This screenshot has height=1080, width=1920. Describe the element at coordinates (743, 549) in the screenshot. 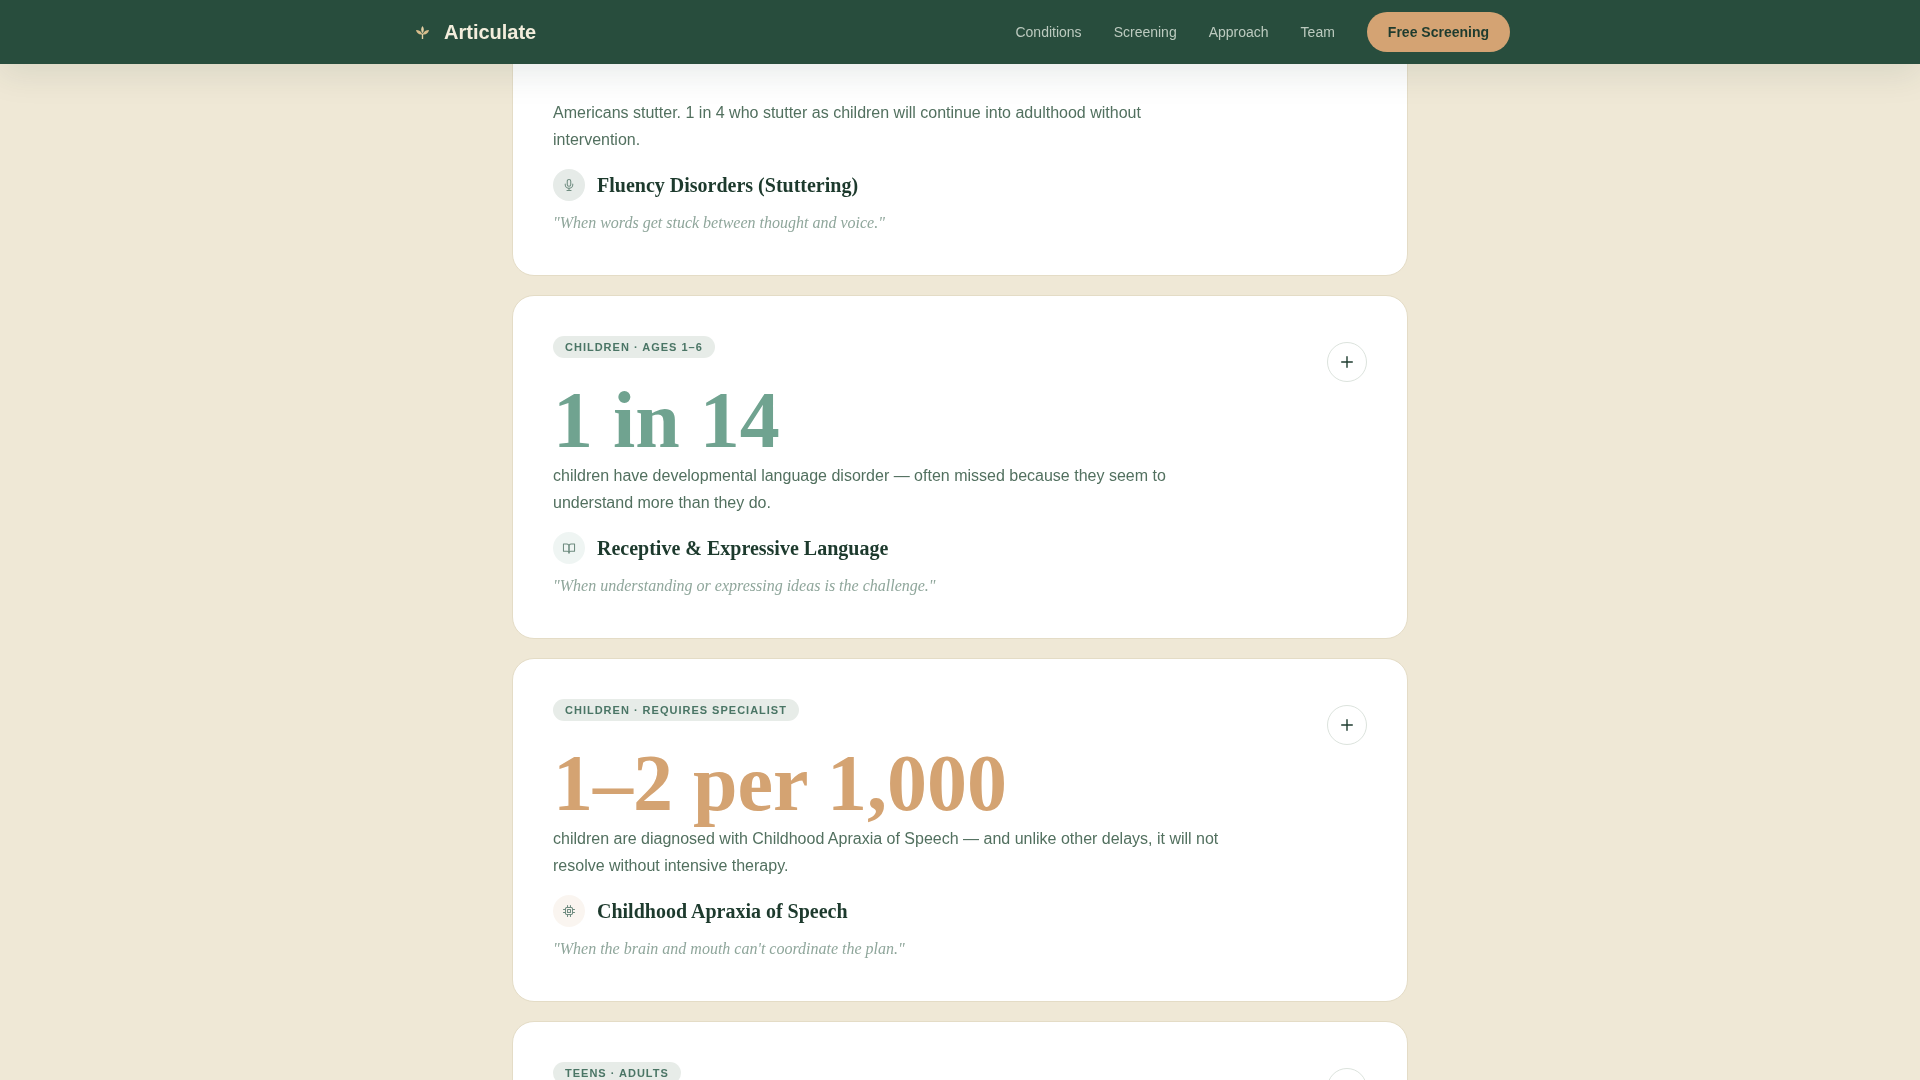

I see `condition-title: Receptive & Expressive Language` at that location.